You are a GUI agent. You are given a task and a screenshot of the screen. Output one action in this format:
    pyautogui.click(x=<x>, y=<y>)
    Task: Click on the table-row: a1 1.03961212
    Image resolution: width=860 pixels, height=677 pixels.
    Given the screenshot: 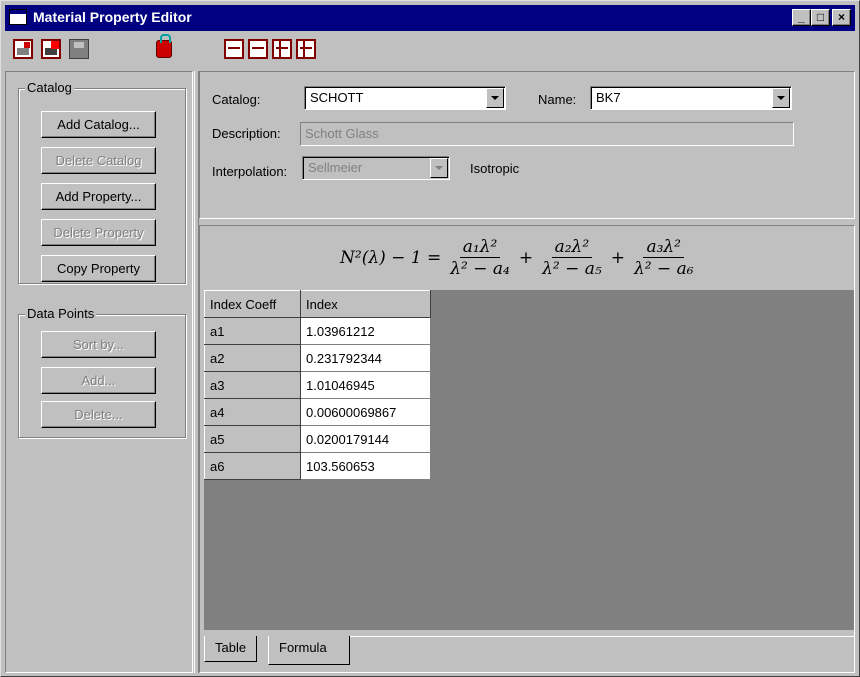 What is the action you would take?
    pyautogui.click(x=317, y=331)
    